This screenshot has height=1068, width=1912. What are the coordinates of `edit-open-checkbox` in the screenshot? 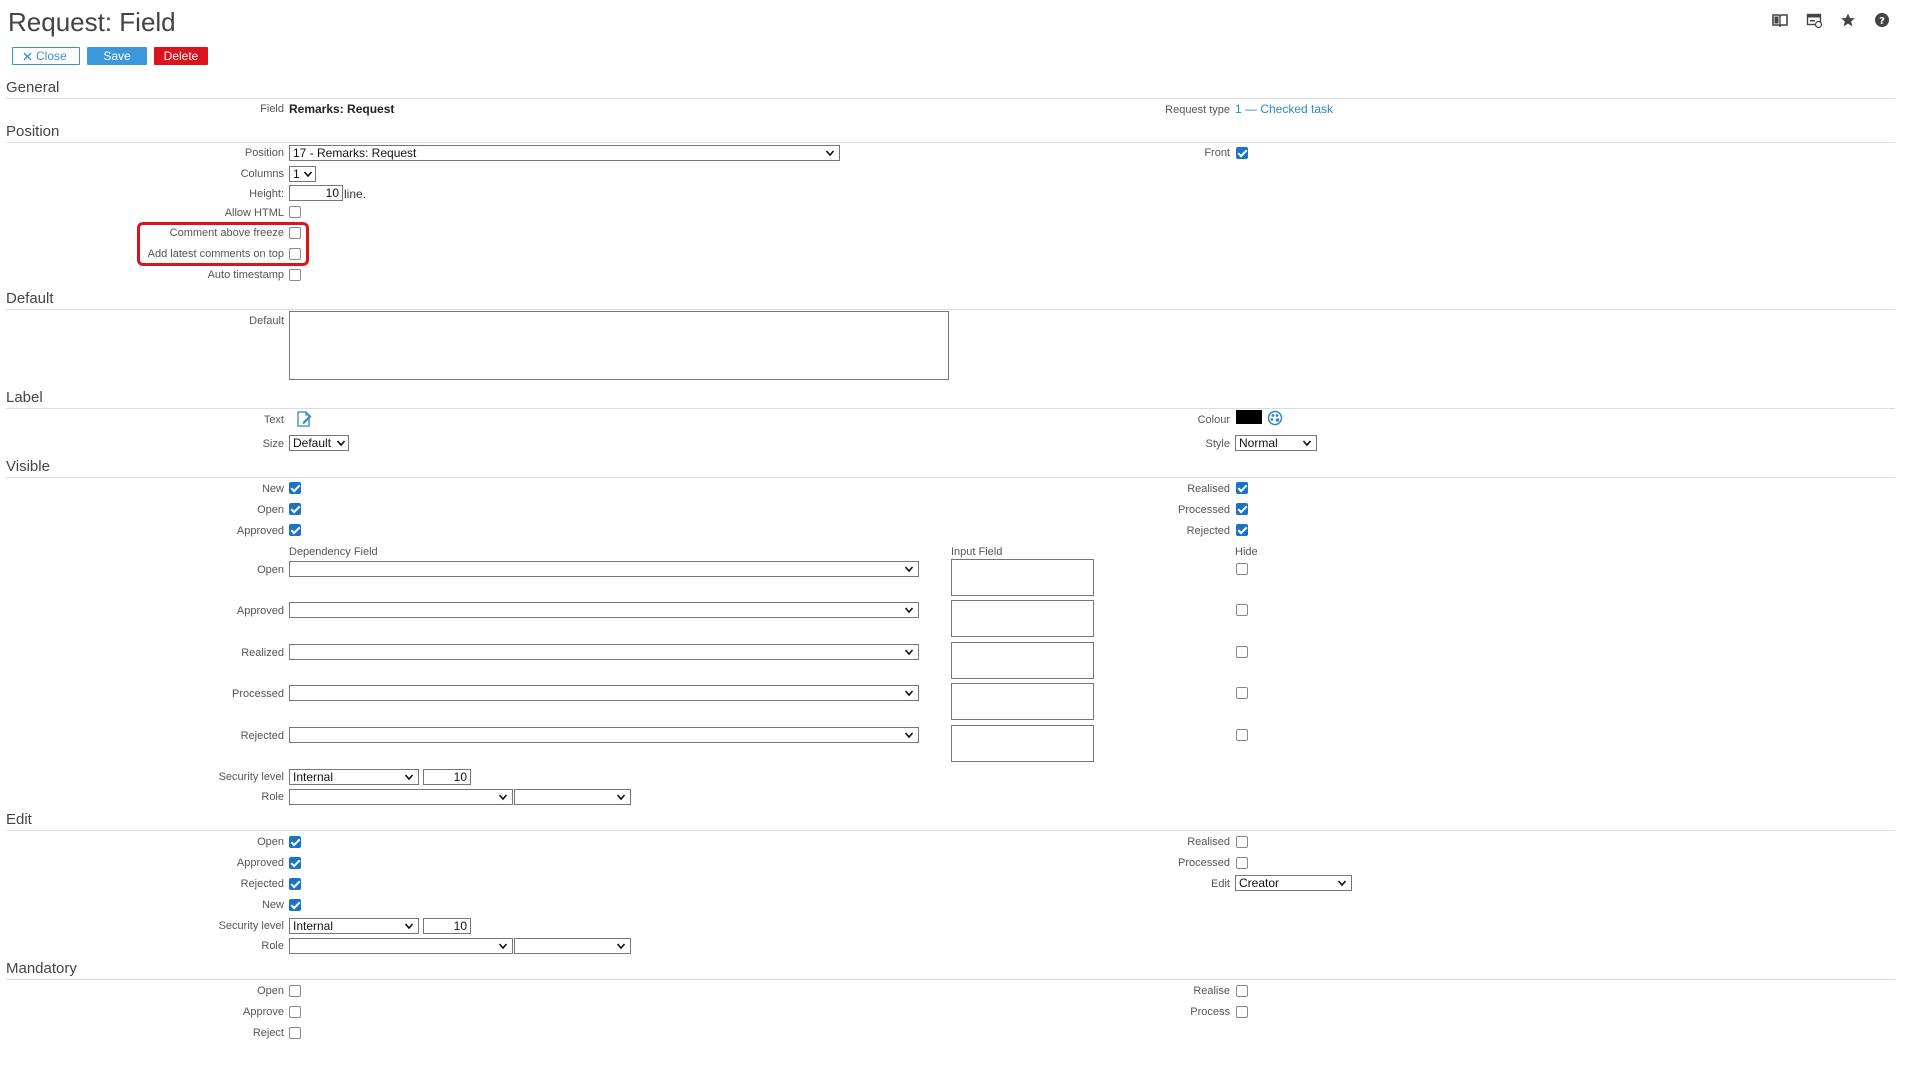 It's located at (295, 842).